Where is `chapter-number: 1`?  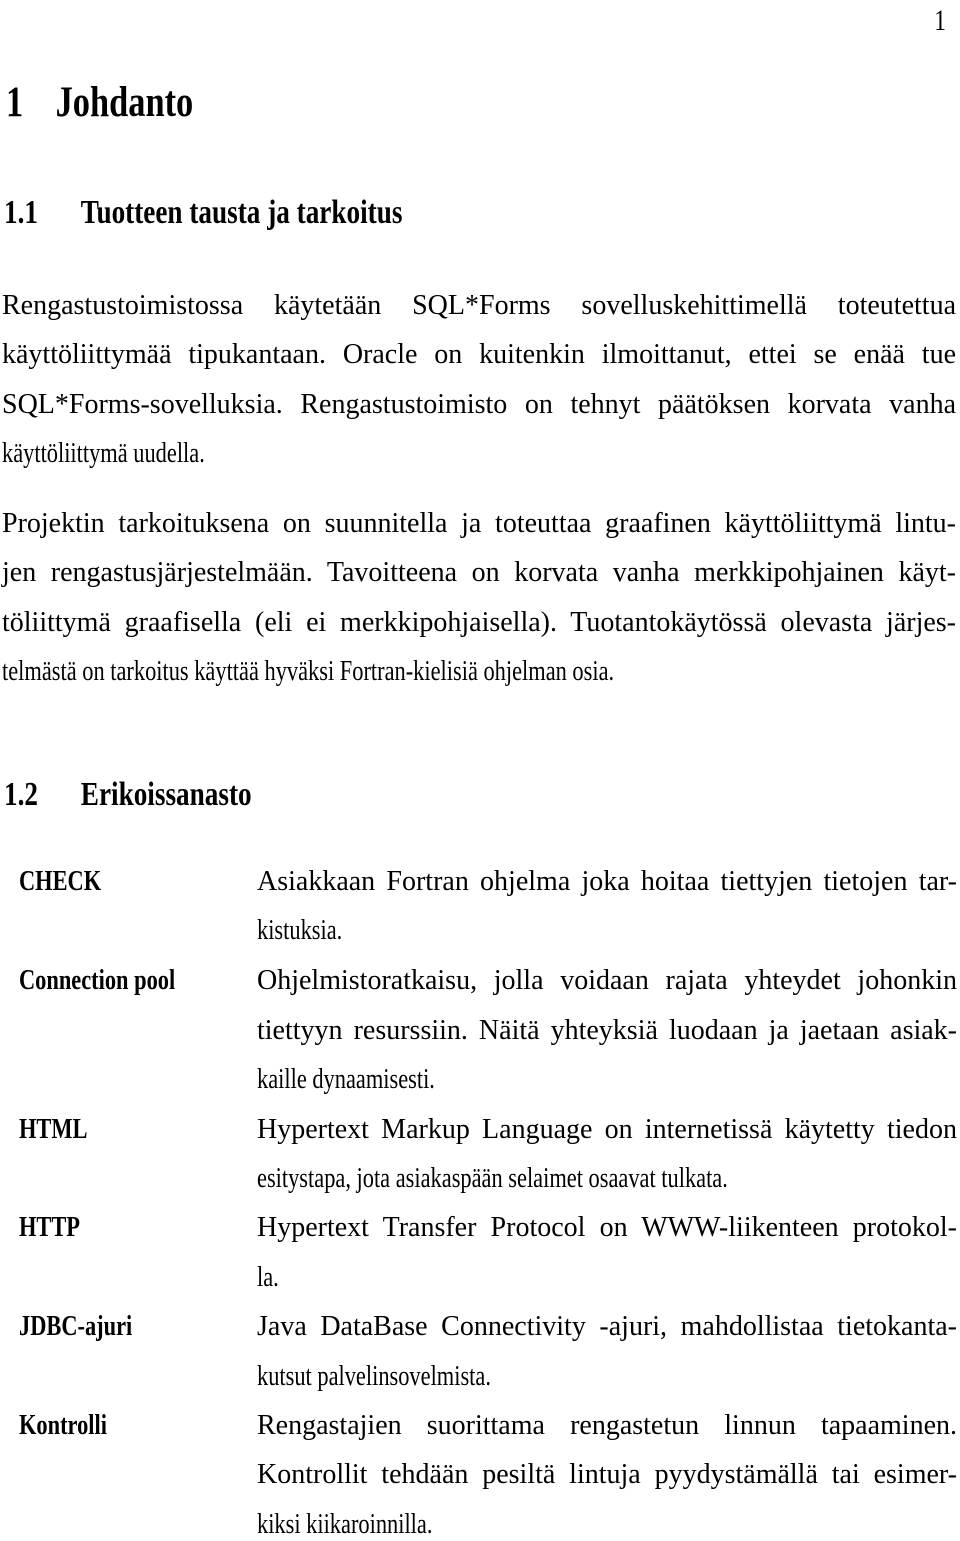
chapter-number: 1 is located at coordinates (15, 102).